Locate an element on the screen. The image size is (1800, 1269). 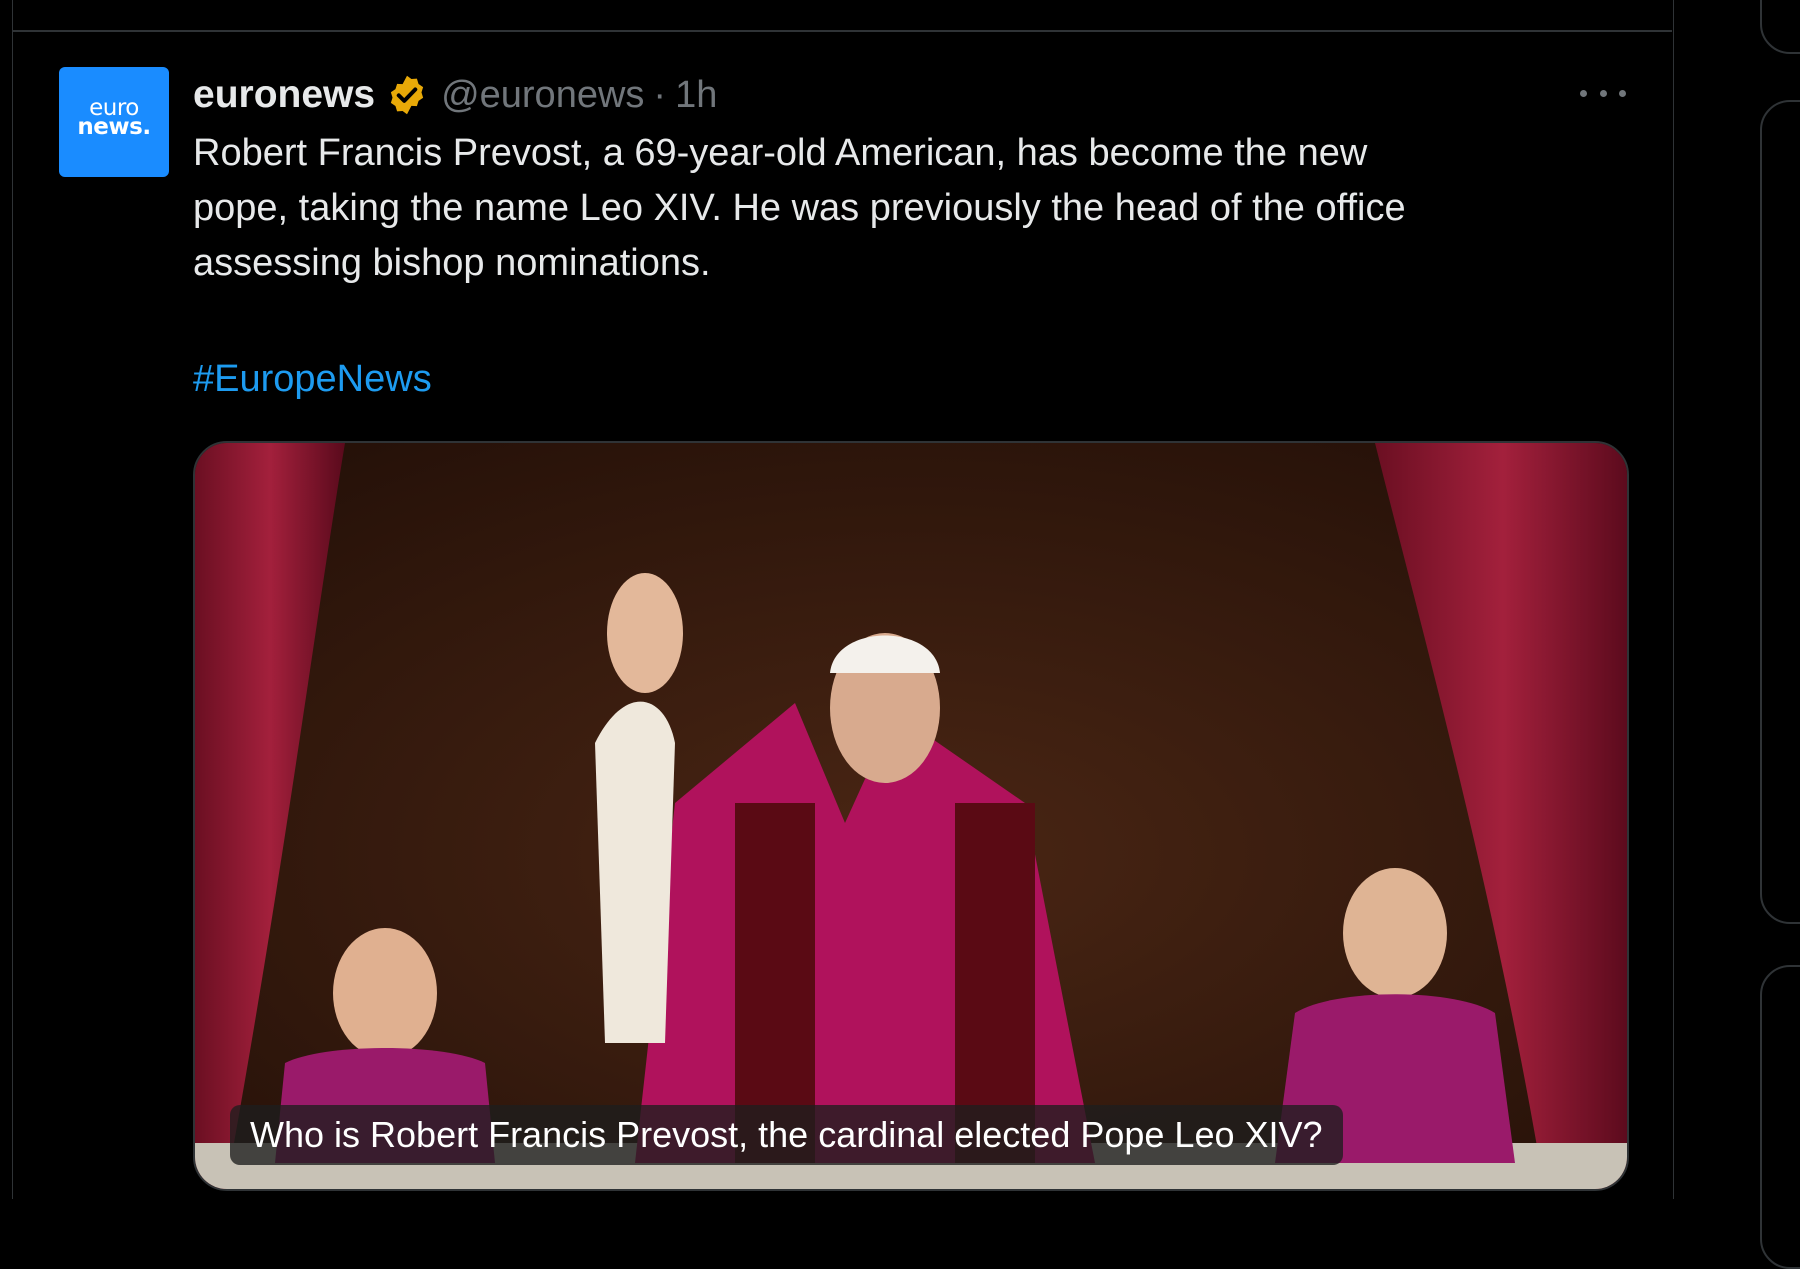
waving-hand is located at coordinates (645, 633).